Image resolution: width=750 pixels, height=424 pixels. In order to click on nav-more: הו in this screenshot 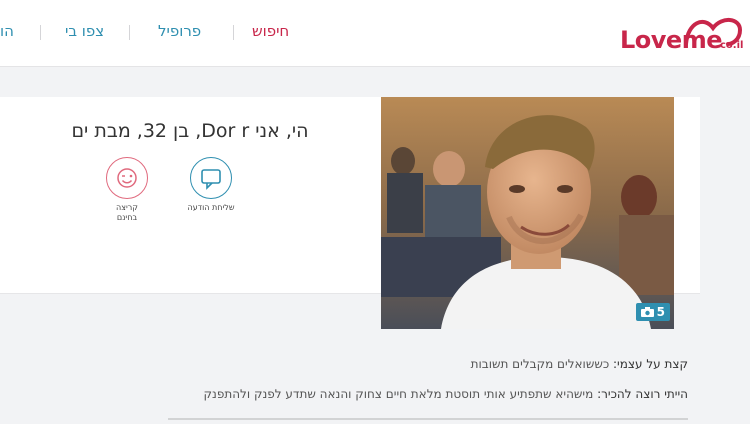, I will do `click(7, 31)`.